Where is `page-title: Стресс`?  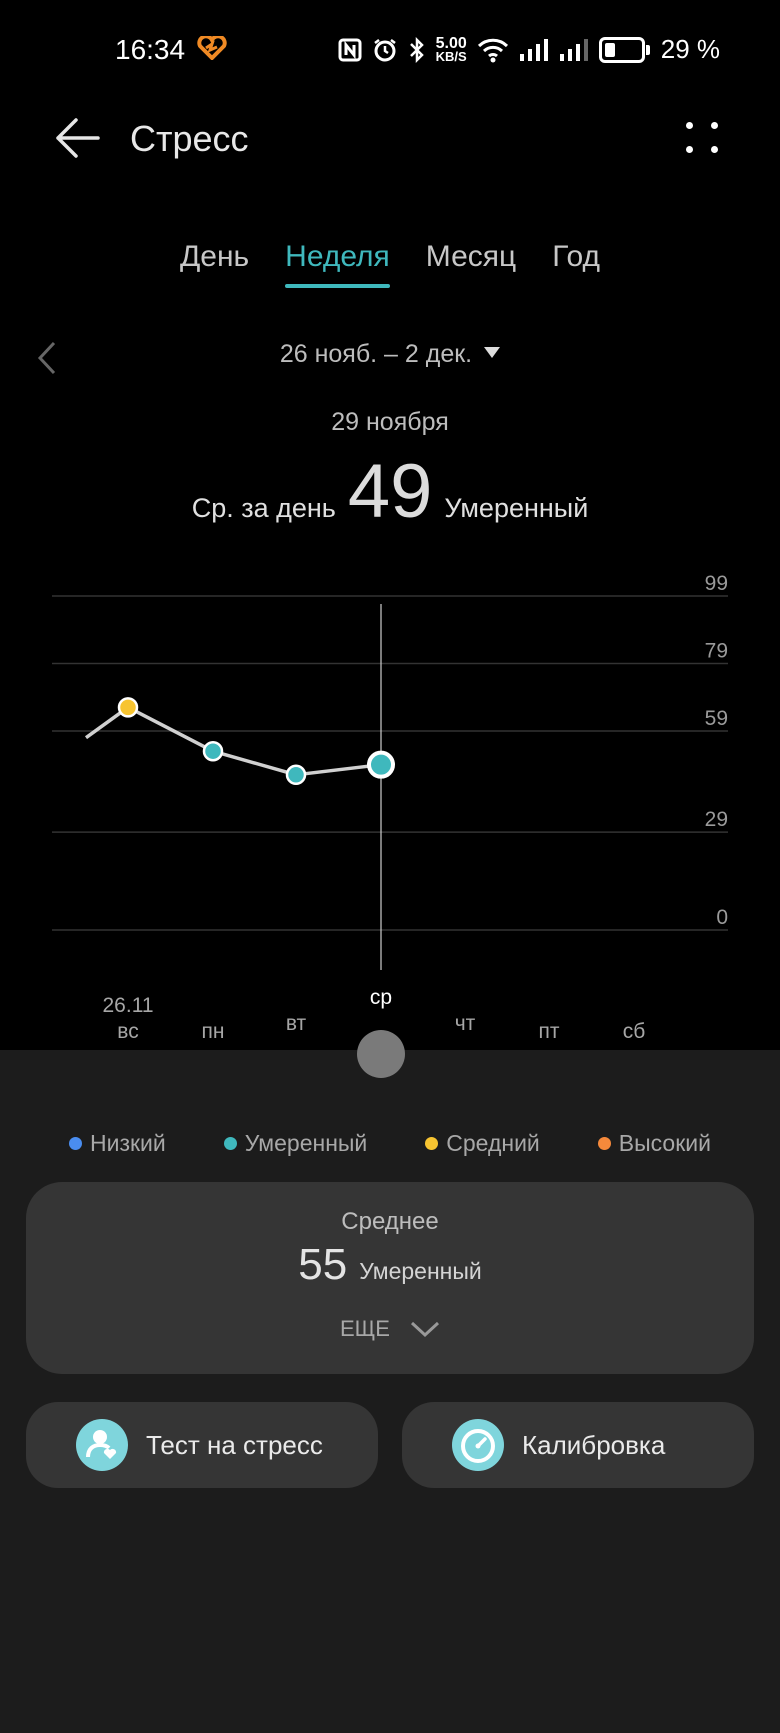 page-title: Стресс is located at coordinates (189, 138).